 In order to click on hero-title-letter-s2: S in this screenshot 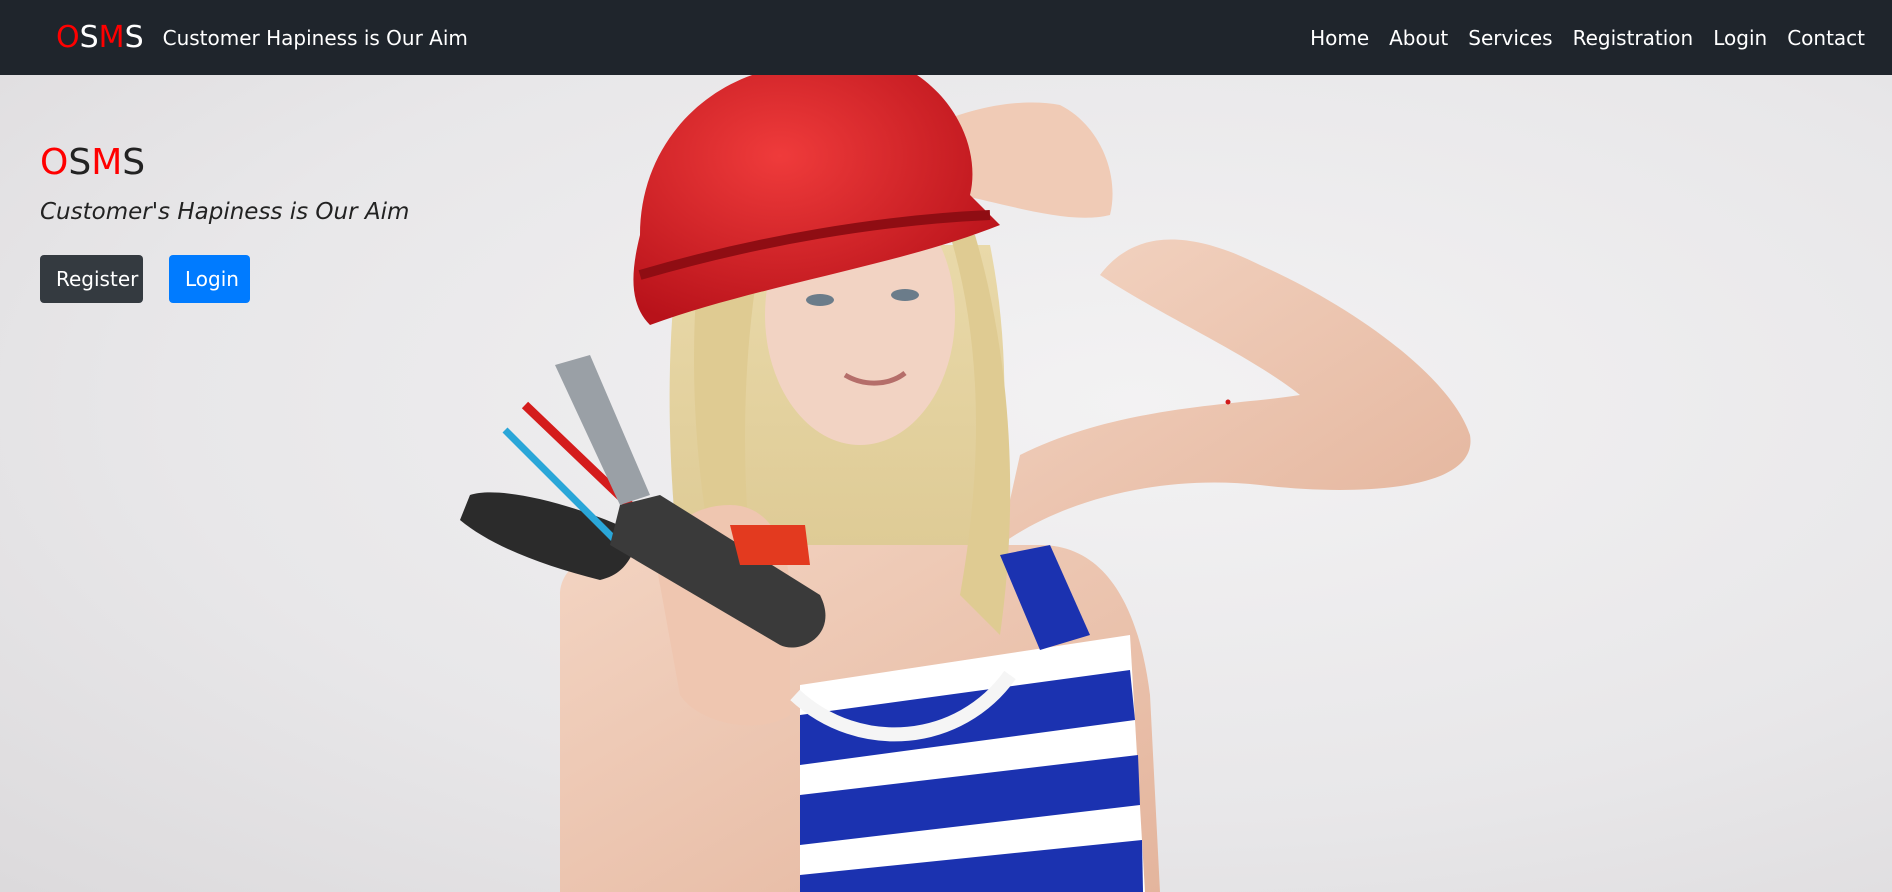, I will do `click(134, 162)`.